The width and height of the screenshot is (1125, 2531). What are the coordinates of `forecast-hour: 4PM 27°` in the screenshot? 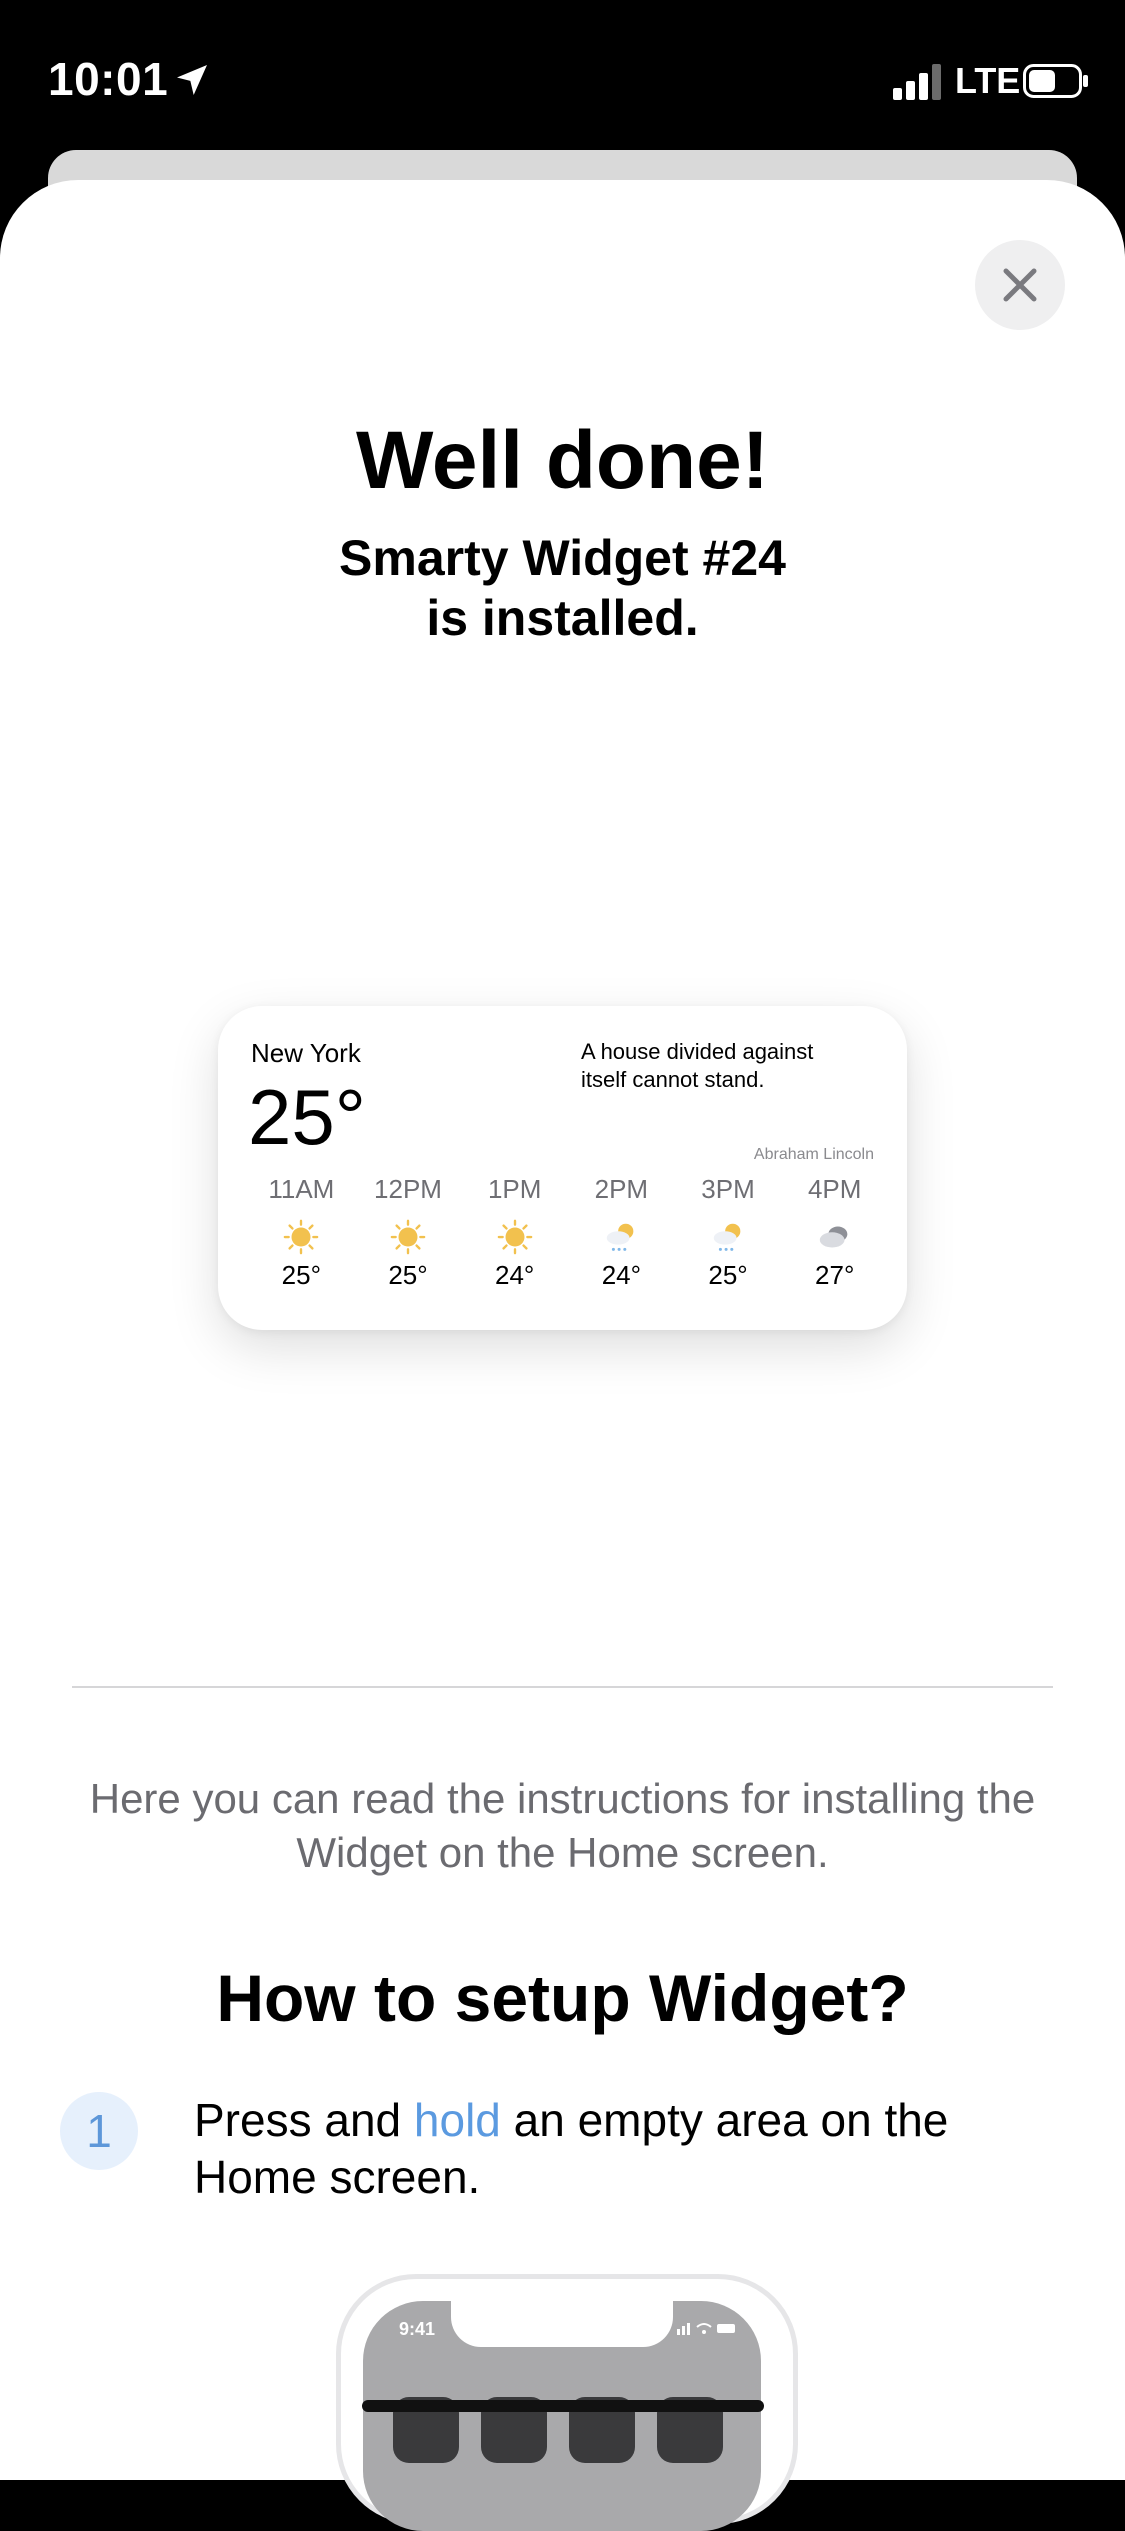 It's located at (834, 1232).